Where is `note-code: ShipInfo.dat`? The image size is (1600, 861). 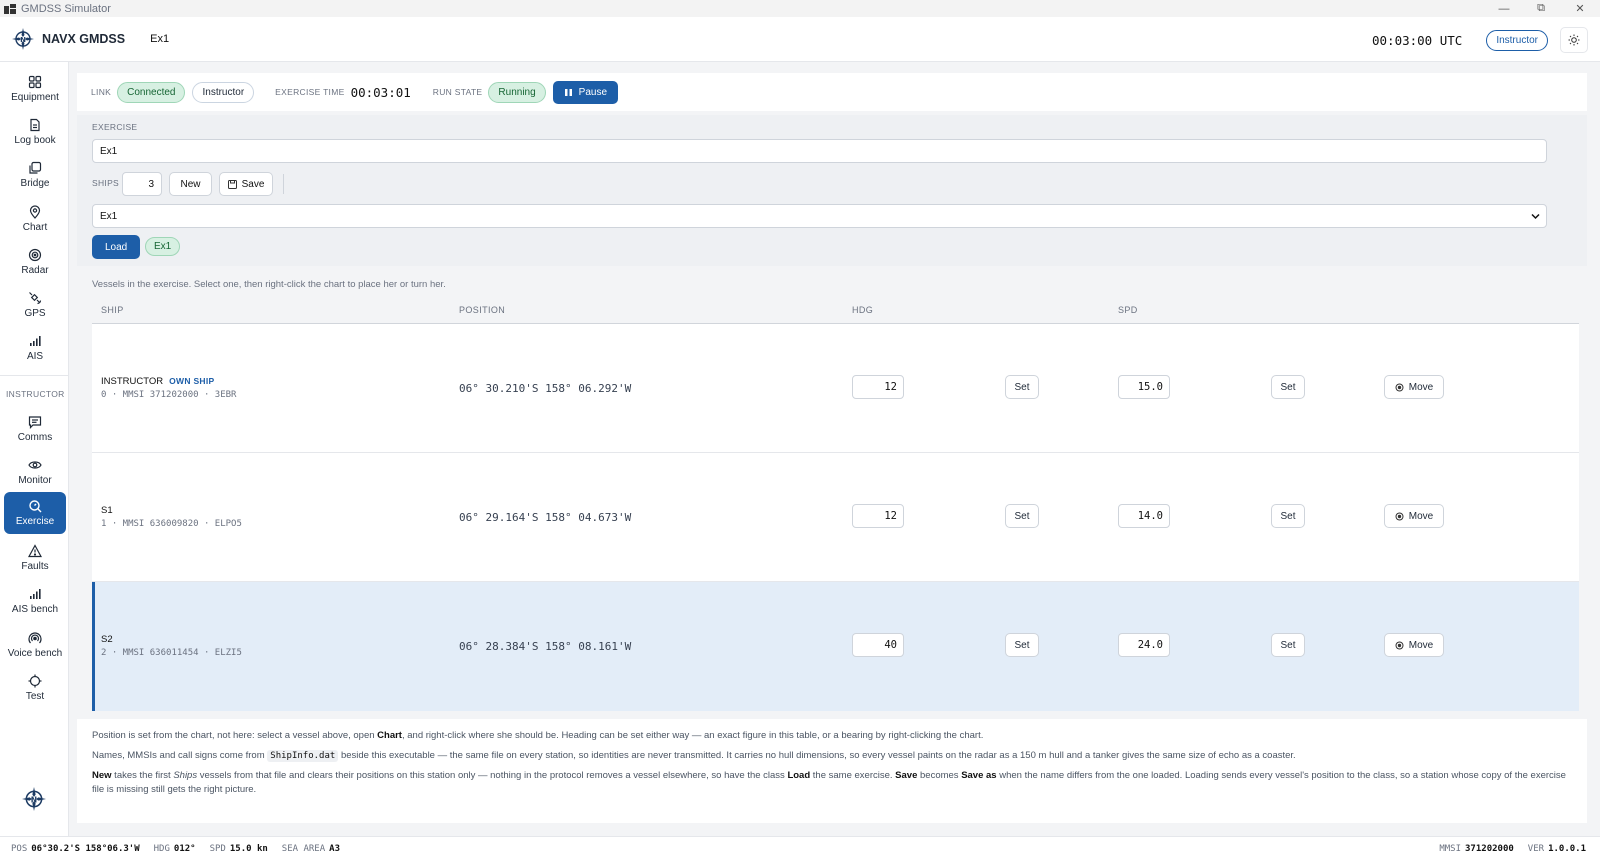
note-code: ShipInfo.dat is located at coordinates (303, 756).